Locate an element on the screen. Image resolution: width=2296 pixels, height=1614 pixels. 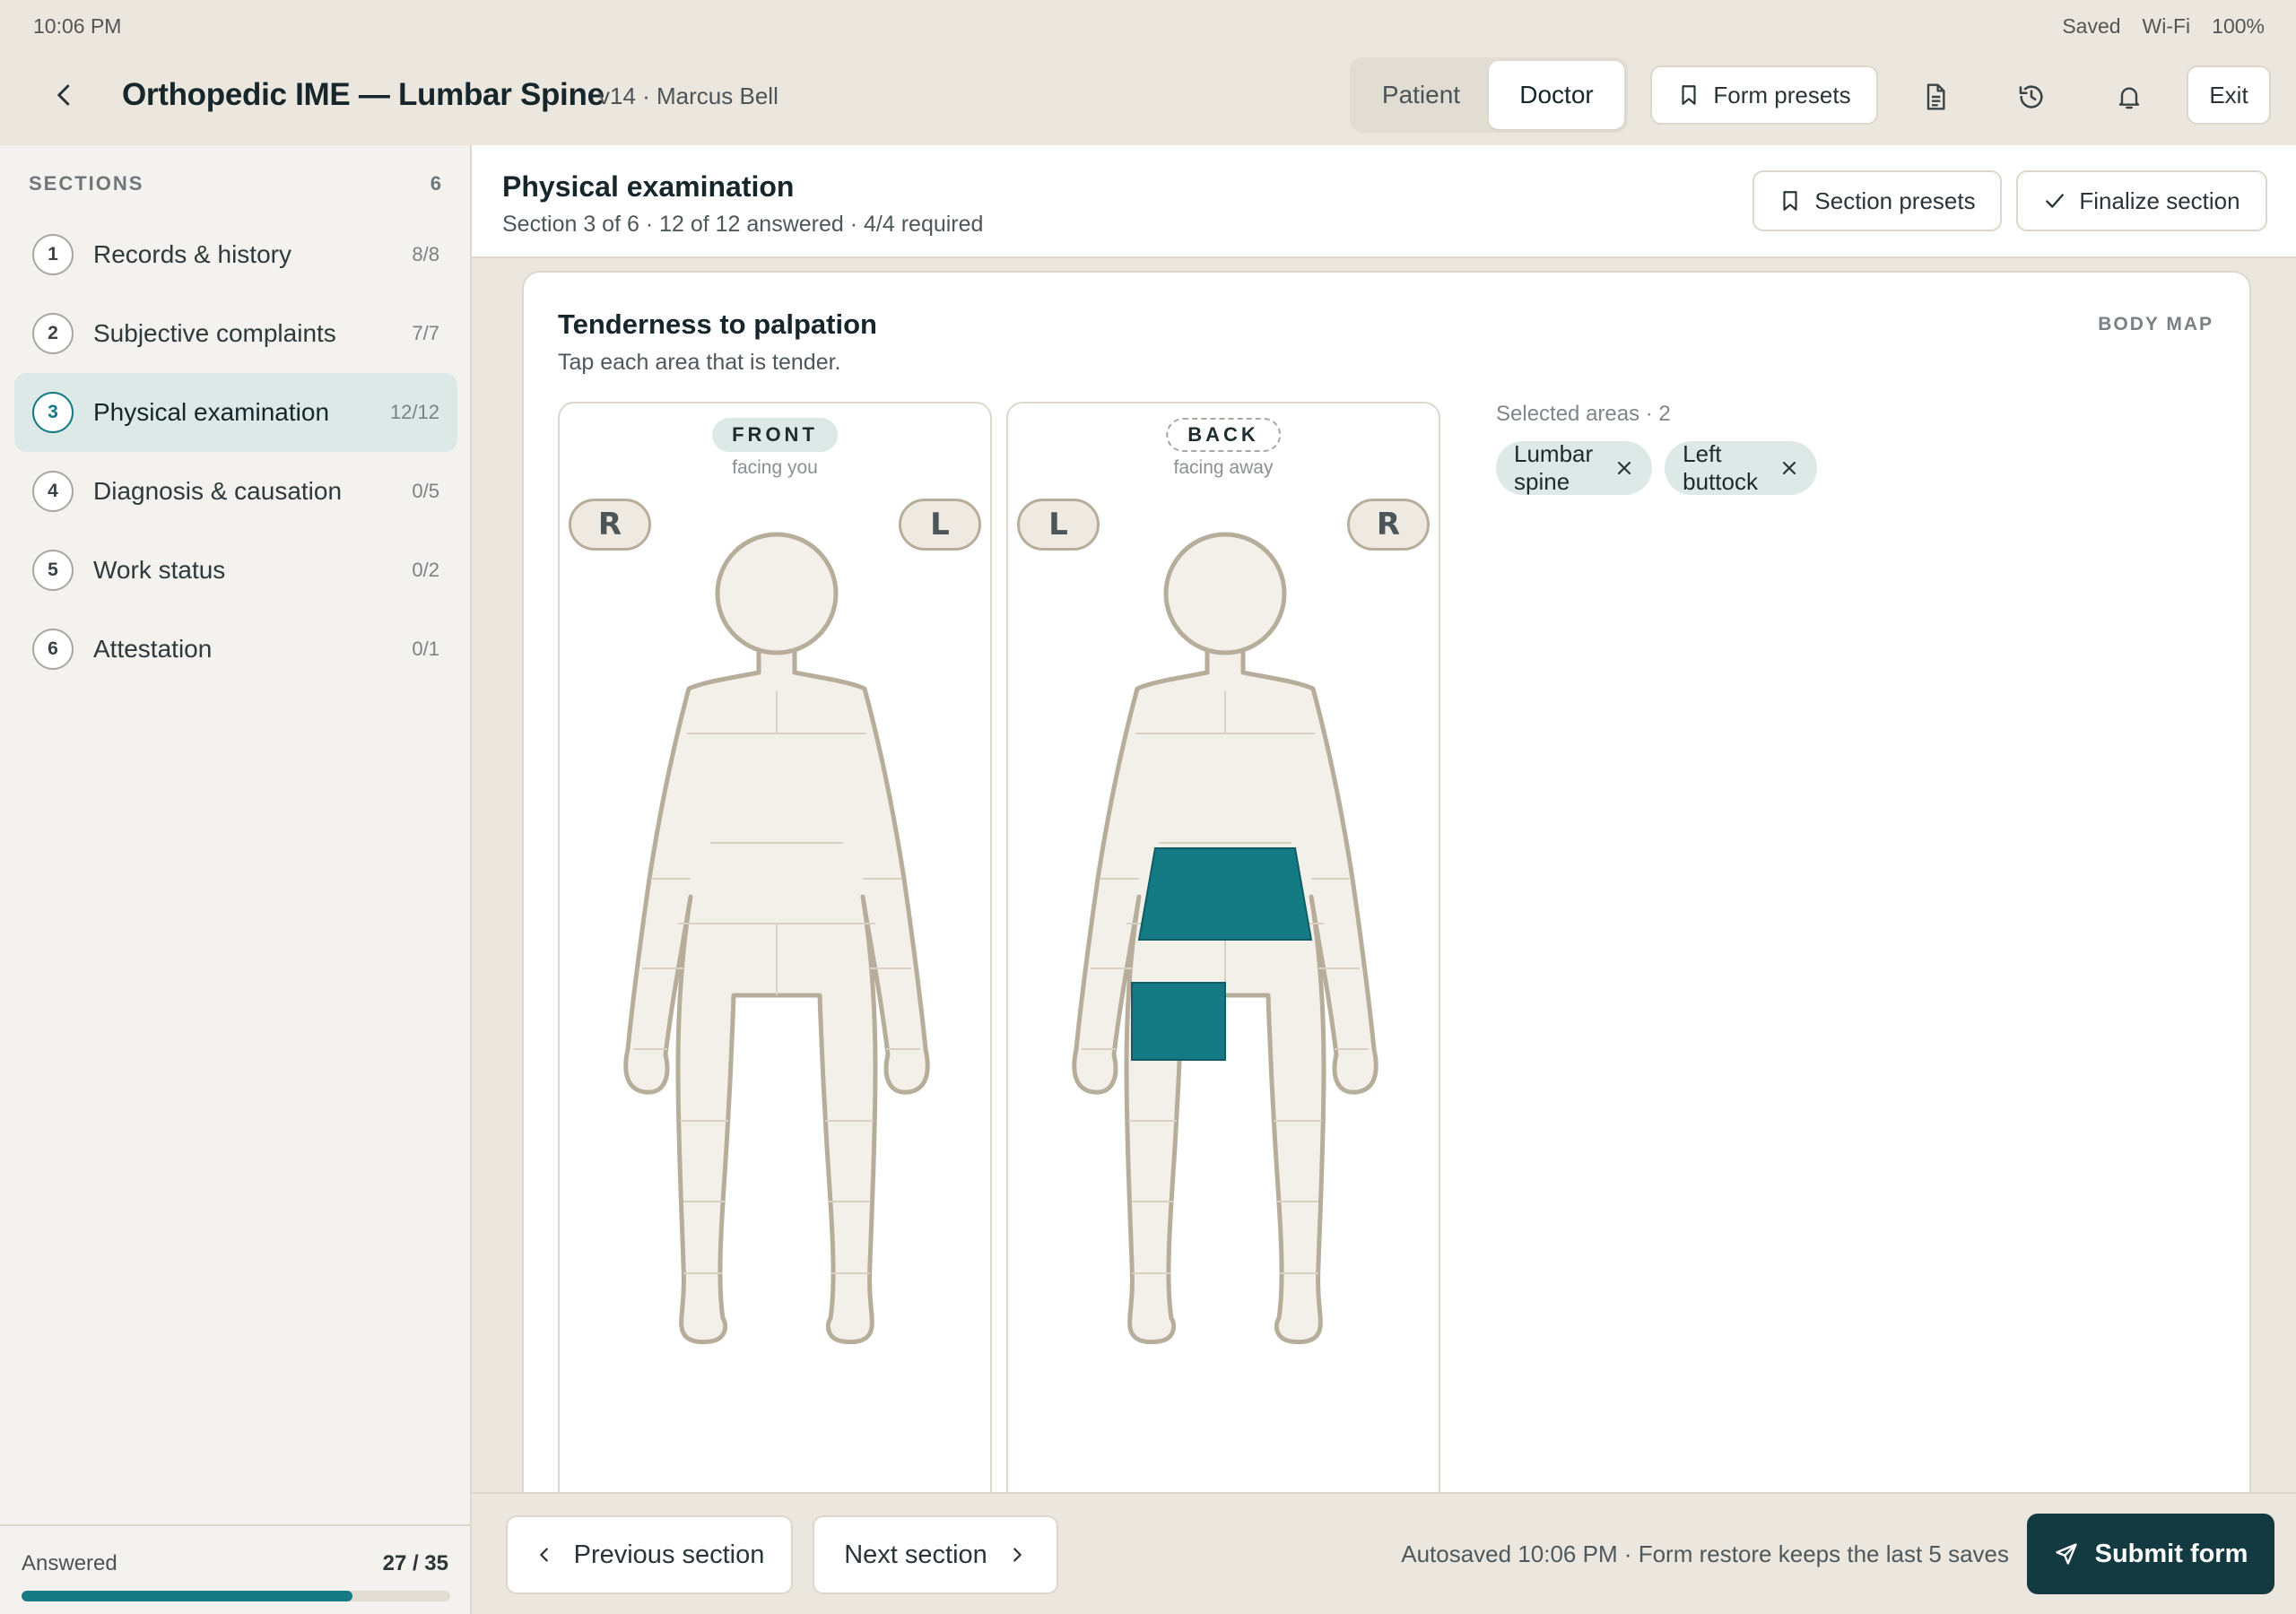
sidebar-item-label: Attestation is located at coordinates (153, 649).